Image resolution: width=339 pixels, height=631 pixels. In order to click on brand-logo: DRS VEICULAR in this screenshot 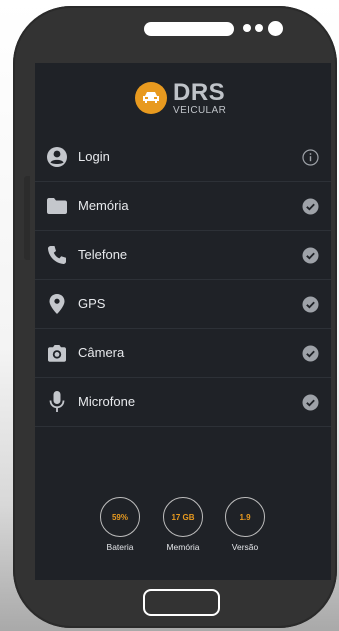, I will do `click(180, 98)`.